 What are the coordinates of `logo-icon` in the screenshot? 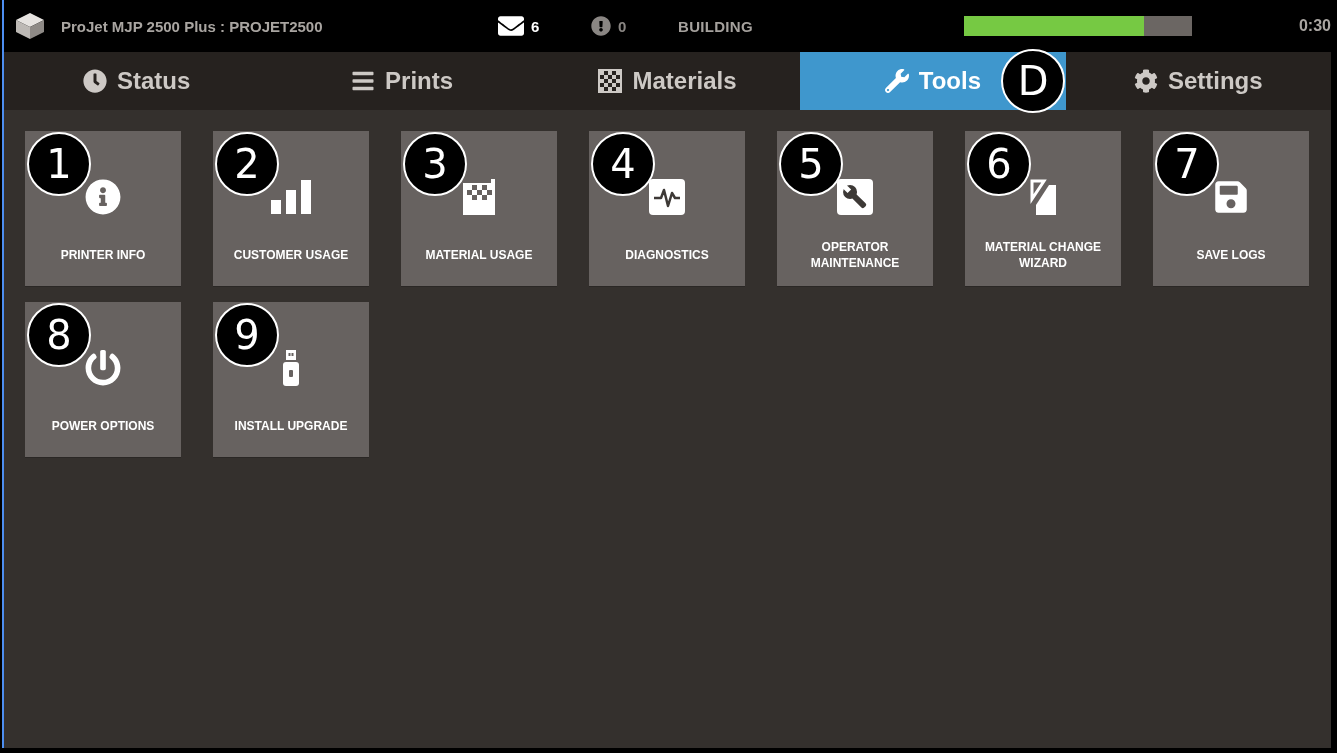 It's located at (30, 26).